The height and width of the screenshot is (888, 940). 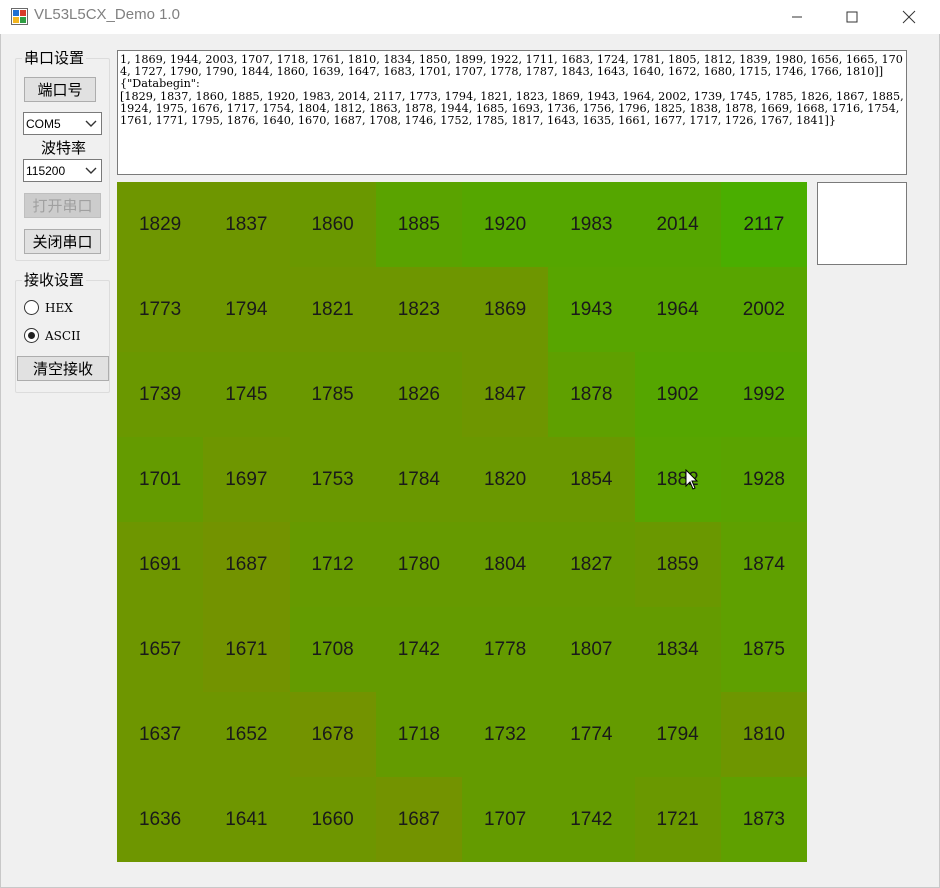 I want to click on baud-rate-select: 115200, so click(x=62, y=170).